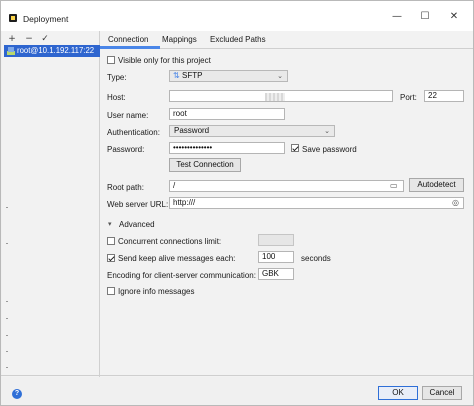 Image resolution: width=474 pixels, height=406 pixels. Describe the element at coordinates (45, 39) in the screenshot. I see `set-default-icon: ✓` at that location.